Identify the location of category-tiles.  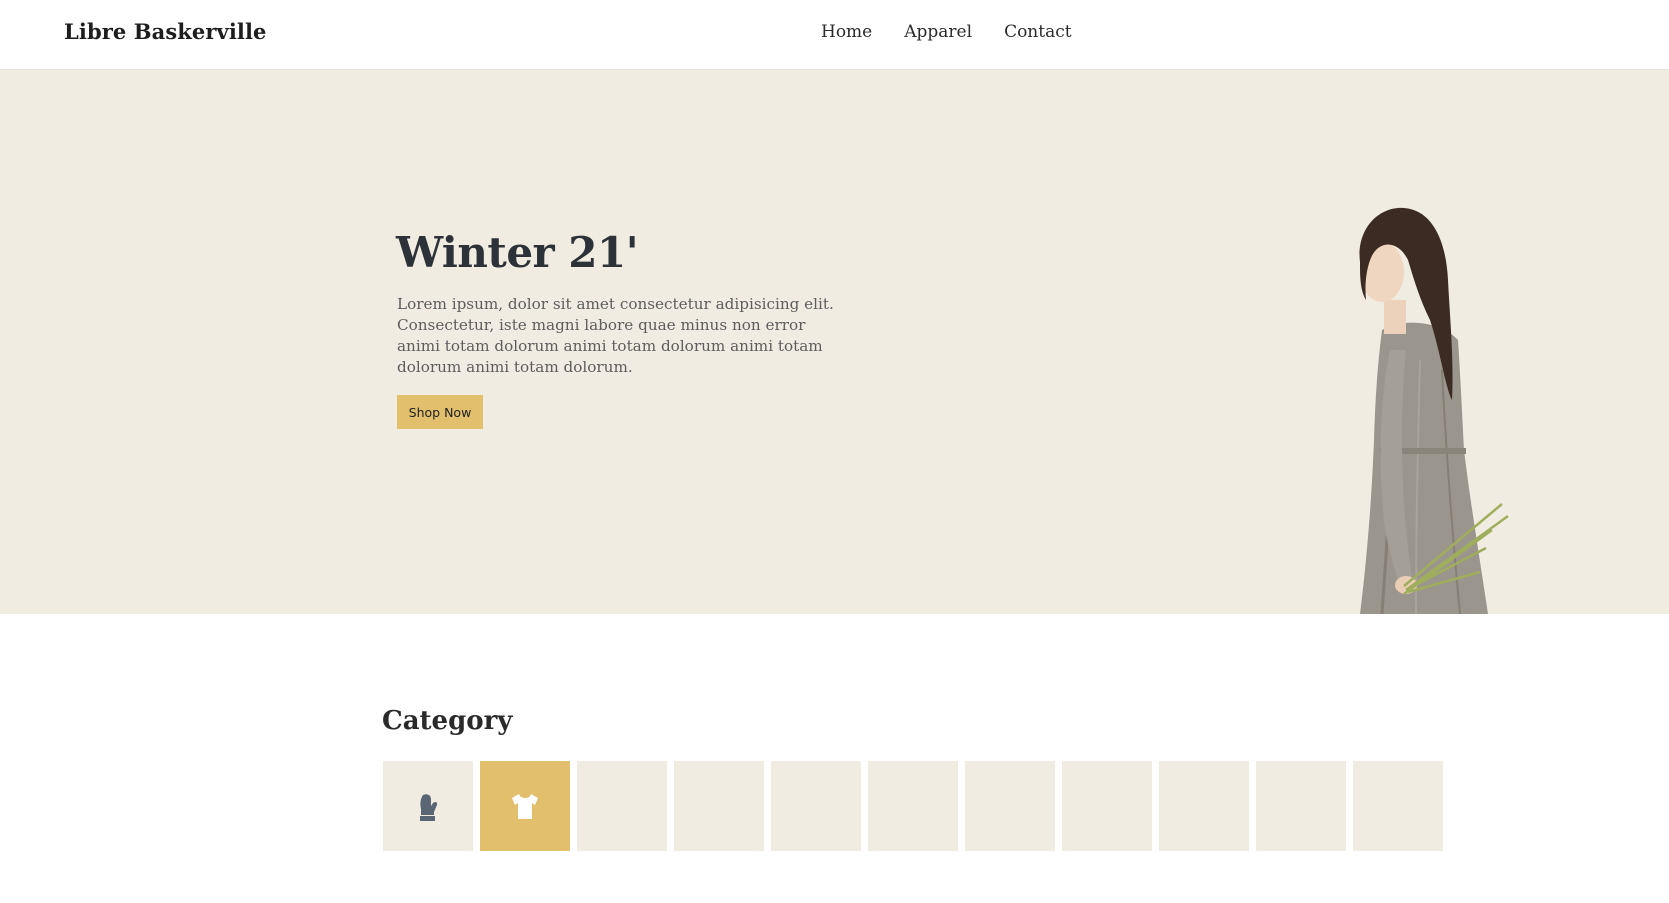
(913, 806).